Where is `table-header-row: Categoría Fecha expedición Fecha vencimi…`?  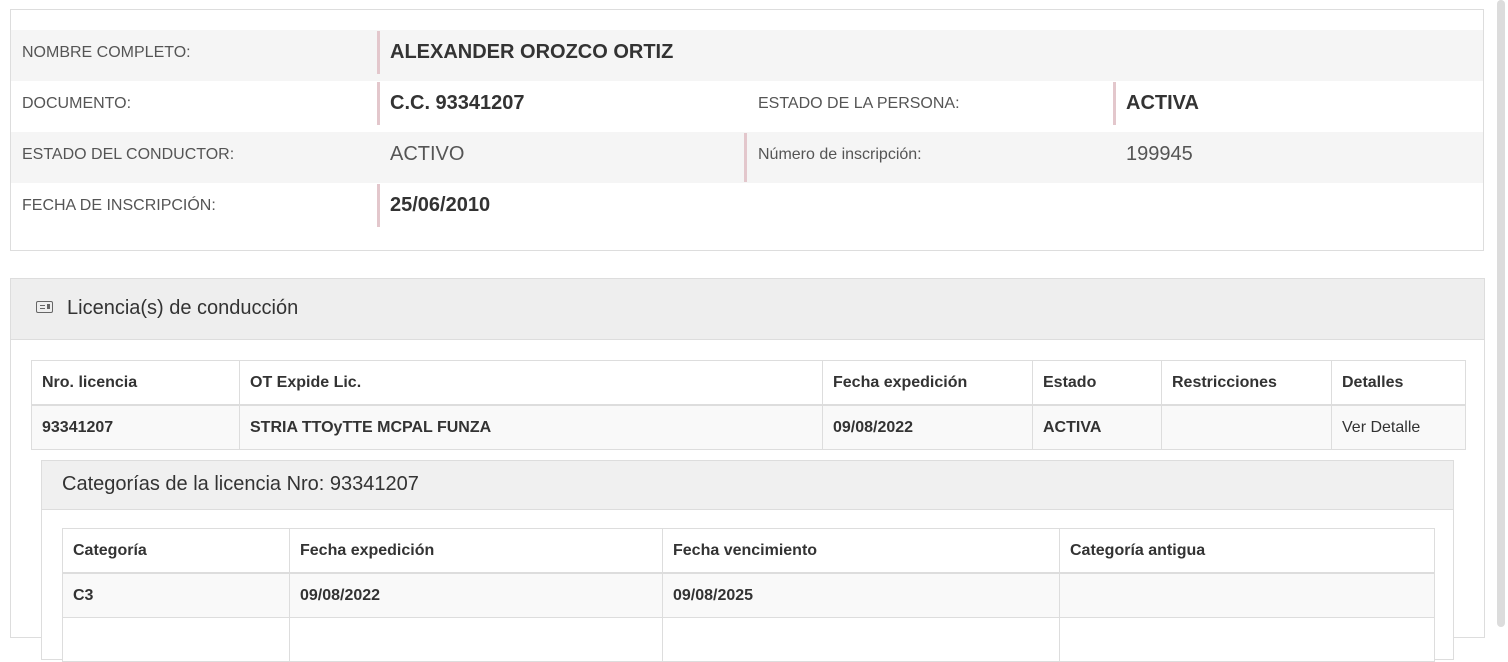 table-header-row: Categoría Fecha expedición Fecha vencimi… is located at coordinates (748, 551).